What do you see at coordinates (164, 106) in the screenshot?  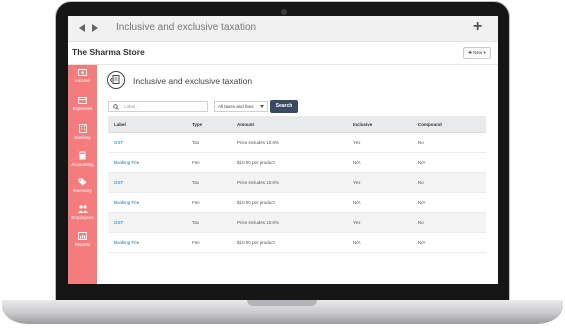 I see `search-input` at bounding box center [164, 106].